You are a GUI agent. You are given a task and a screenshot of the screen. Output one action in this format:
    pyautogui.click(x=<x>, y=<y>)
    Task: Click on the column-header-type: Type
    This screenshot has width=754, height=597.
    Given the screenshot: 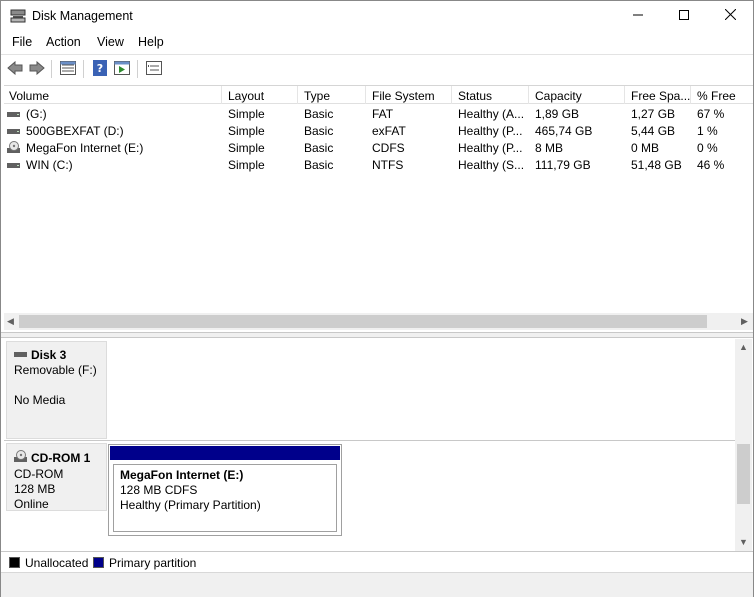 What is the action you would take?
    pyautogui.click(x=317, y=96)
    